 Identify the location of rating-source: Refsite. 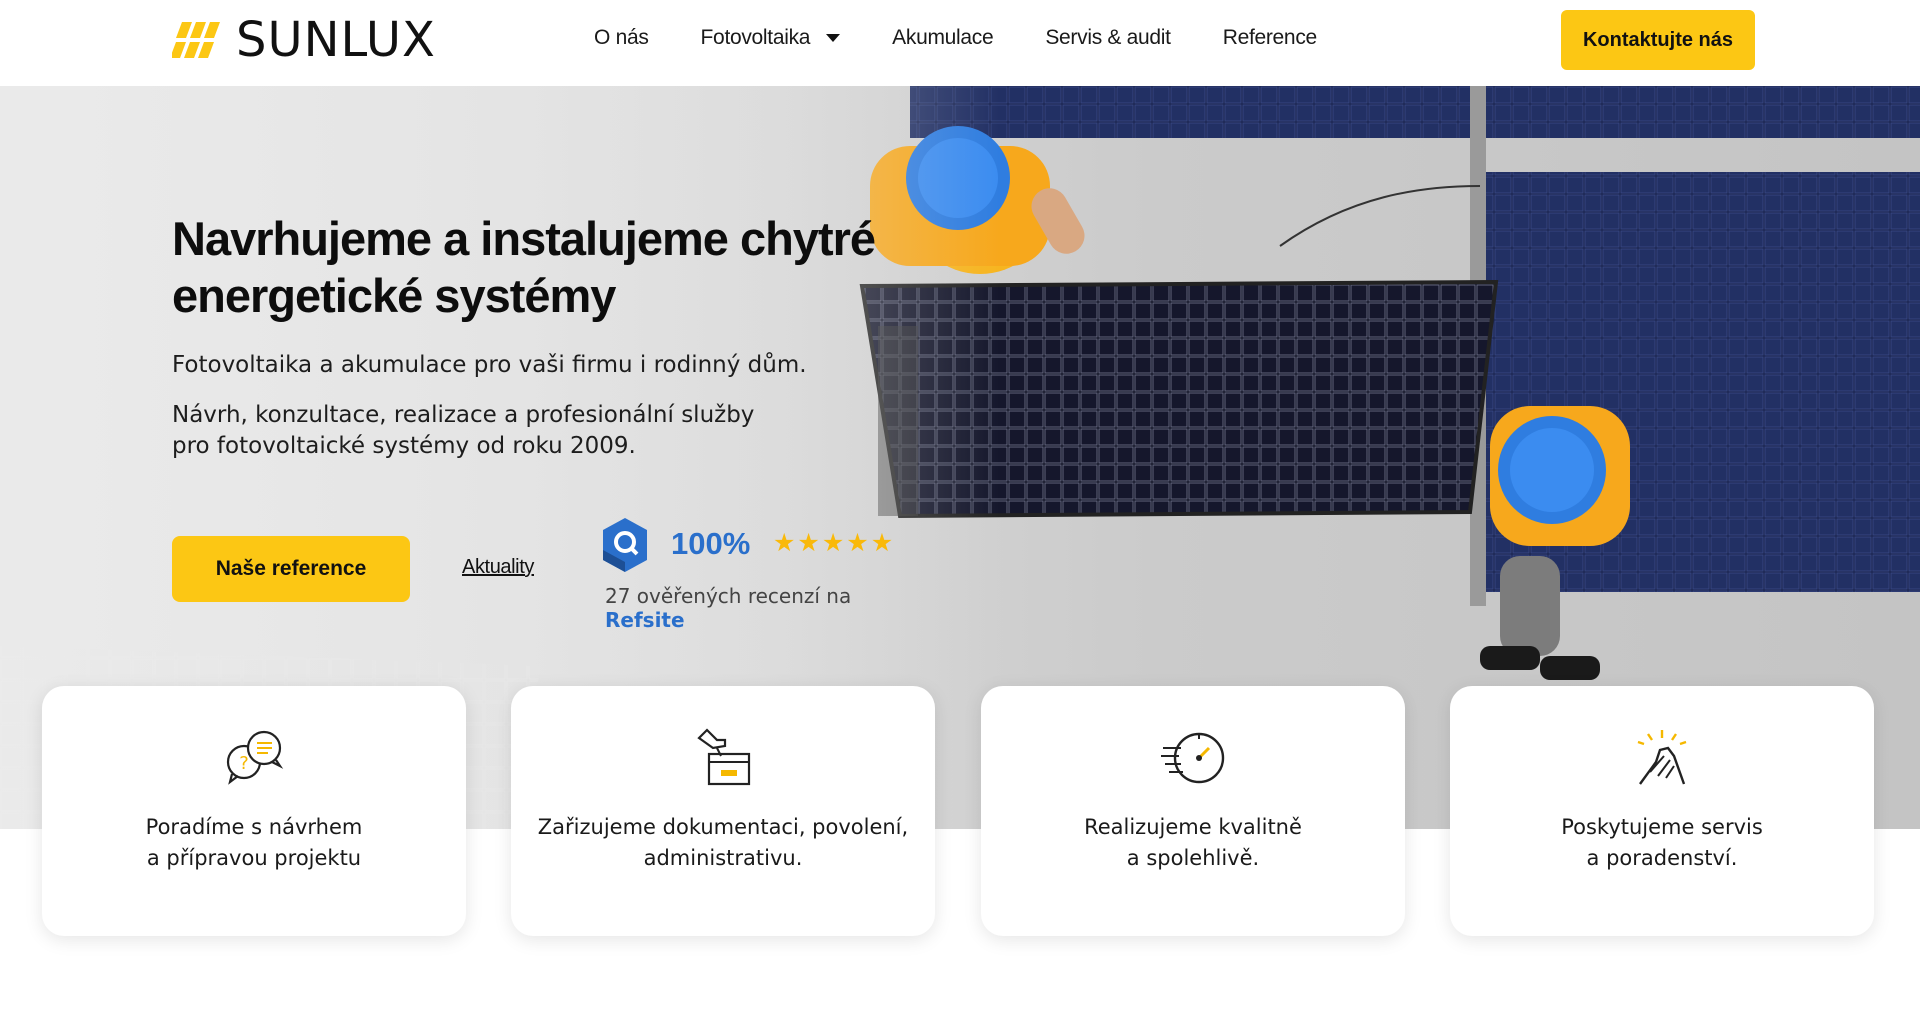
(645, 620).